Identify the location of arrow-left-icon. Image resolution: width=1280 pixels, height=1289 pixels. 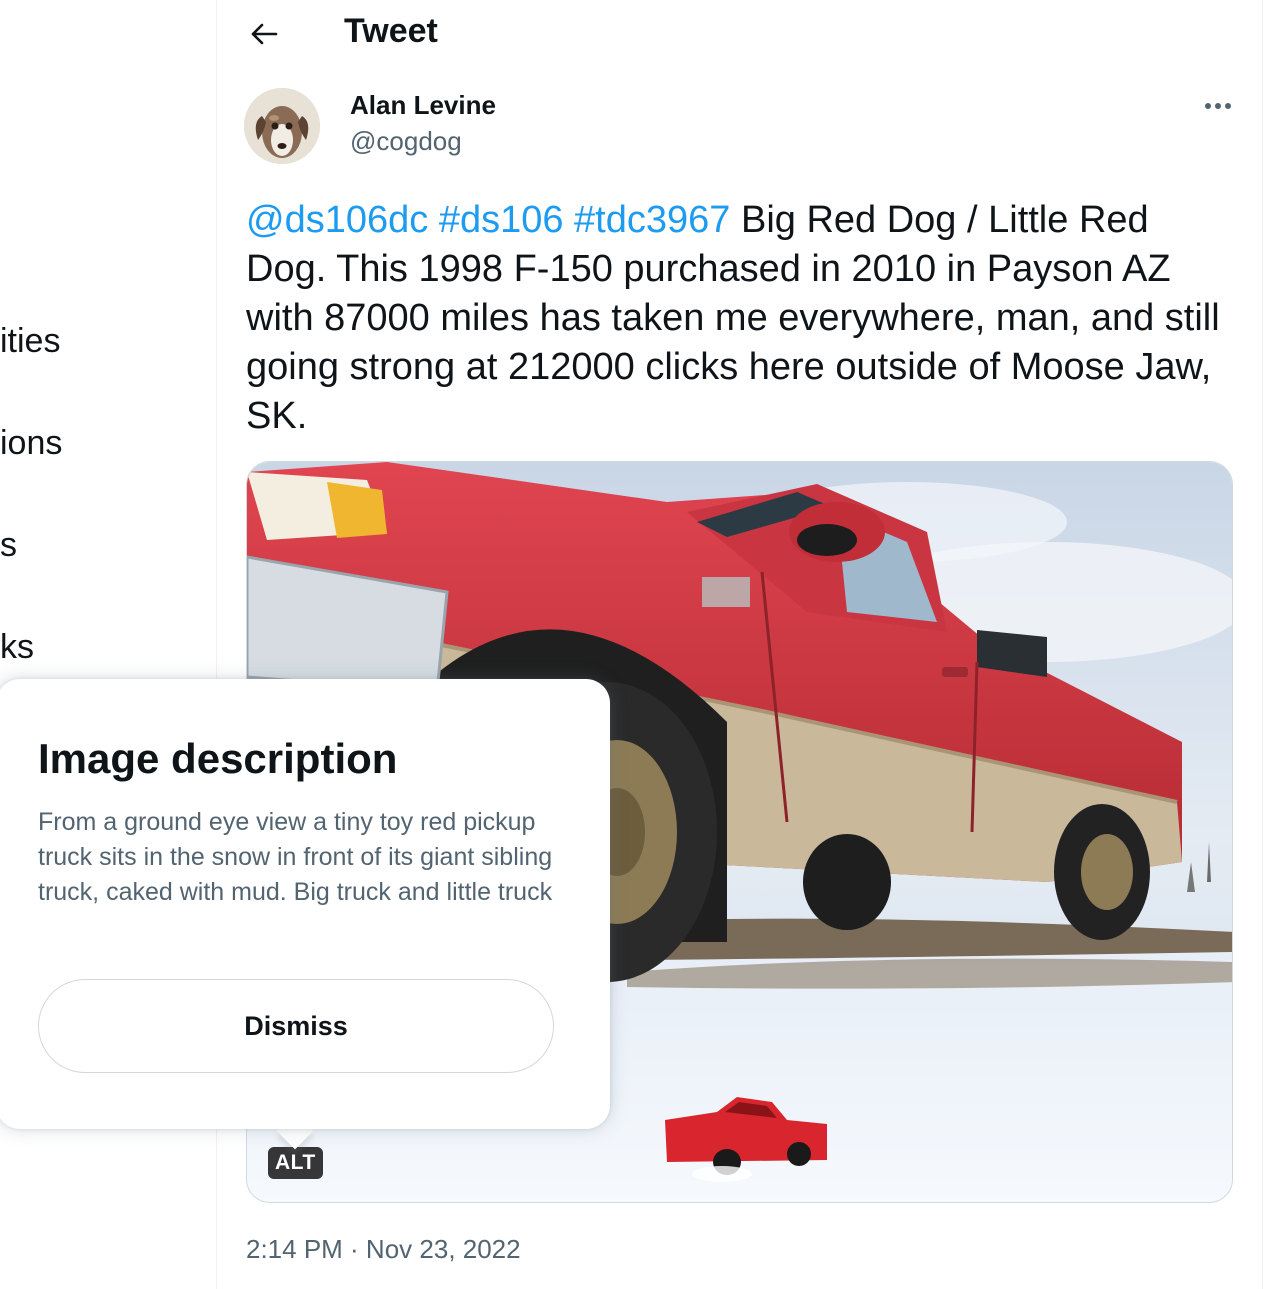
(264, 34).